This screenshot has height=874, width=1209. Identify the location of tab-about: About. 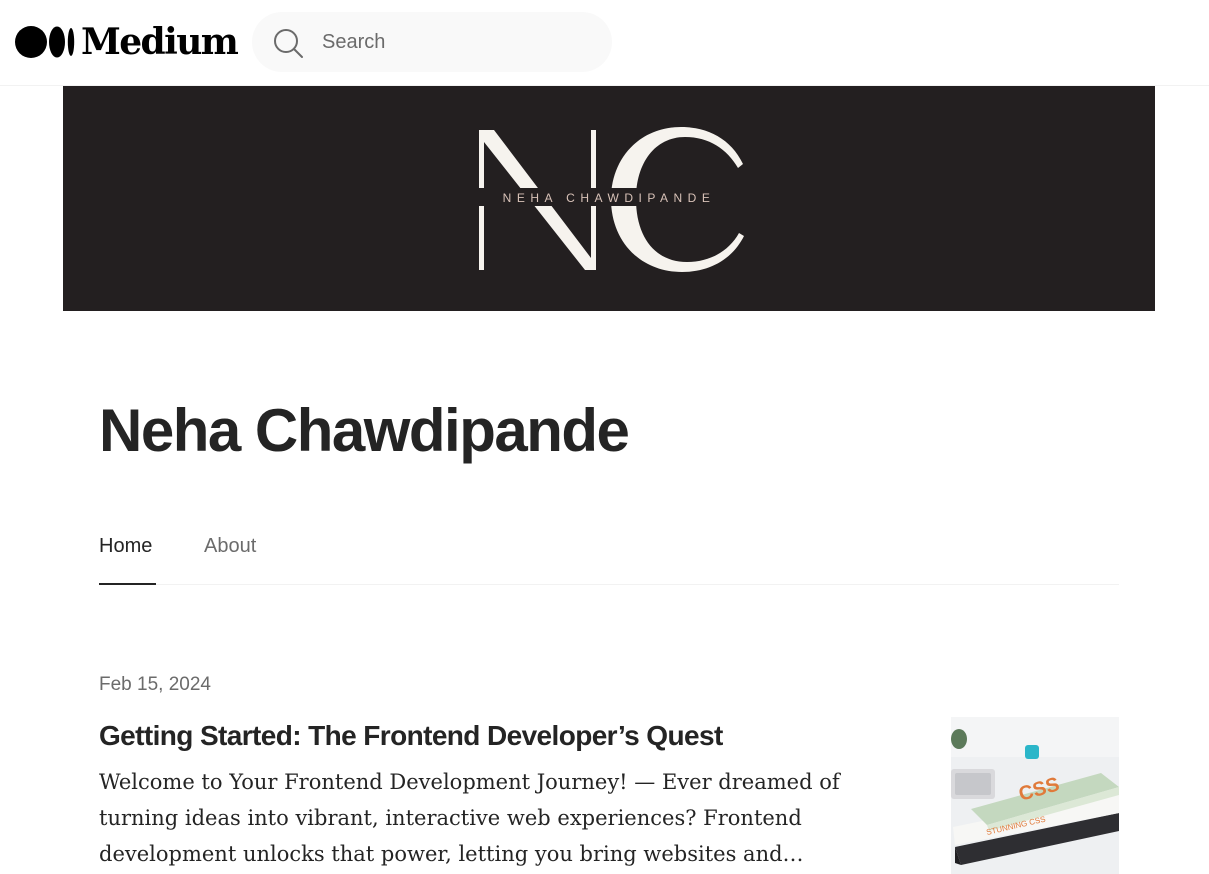
(230, 546).